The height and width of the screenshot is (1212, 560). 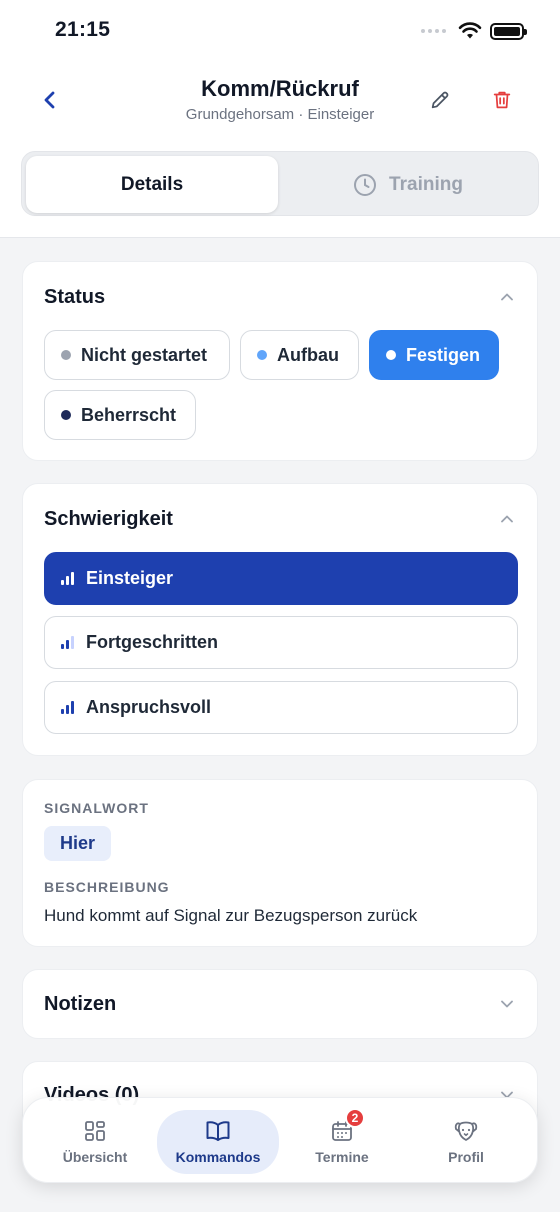 What do you see at coordinates (129, 414) in the screenshot?
I see `status-option-label: Beherrscht` at bounding box center [129, 414].